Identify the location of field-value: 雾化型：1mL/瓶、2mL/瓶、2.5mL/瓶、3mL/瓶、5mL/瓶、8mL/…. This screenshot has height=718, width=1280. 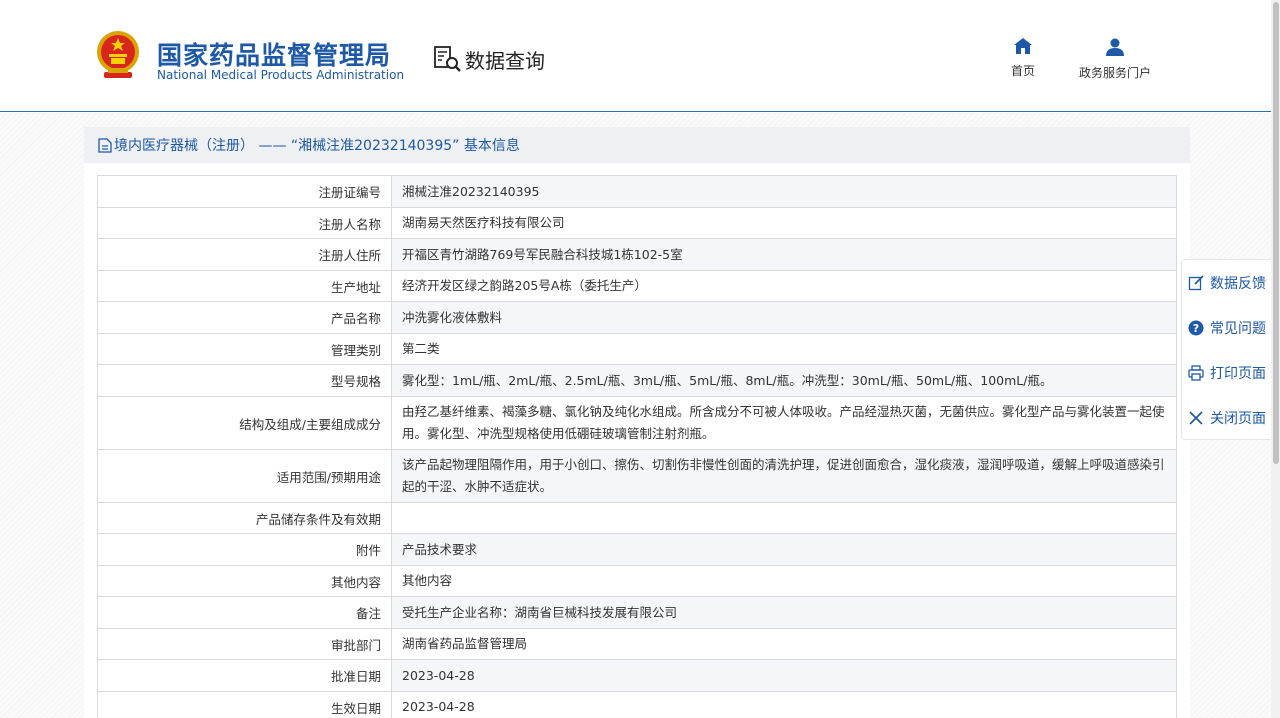
(784, 380).